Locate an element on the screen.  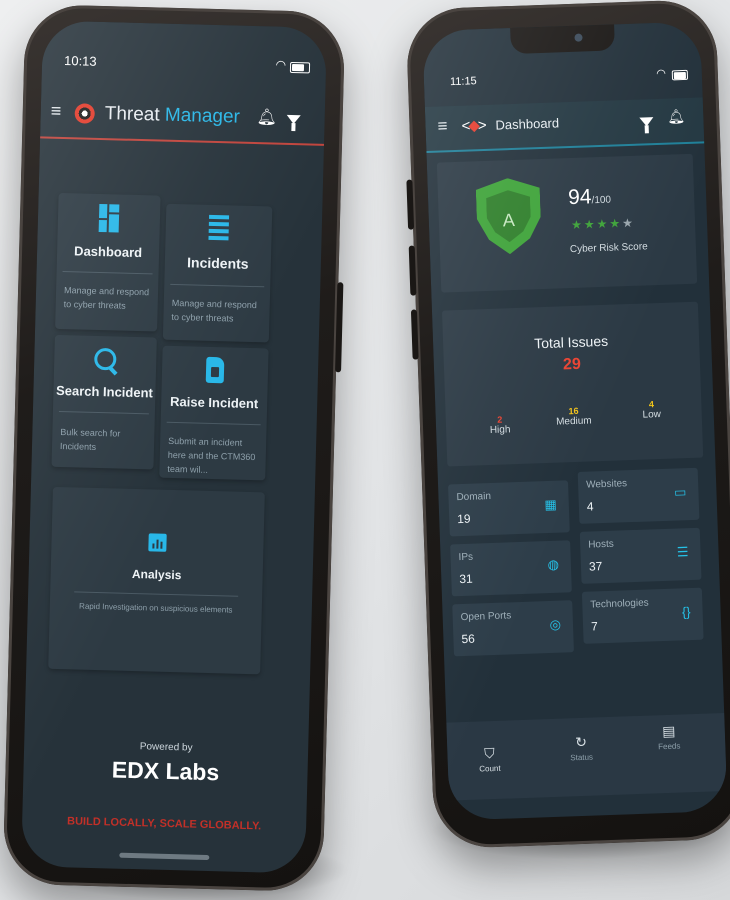
nav-label: Feeds is located at coordinates (669, 746).